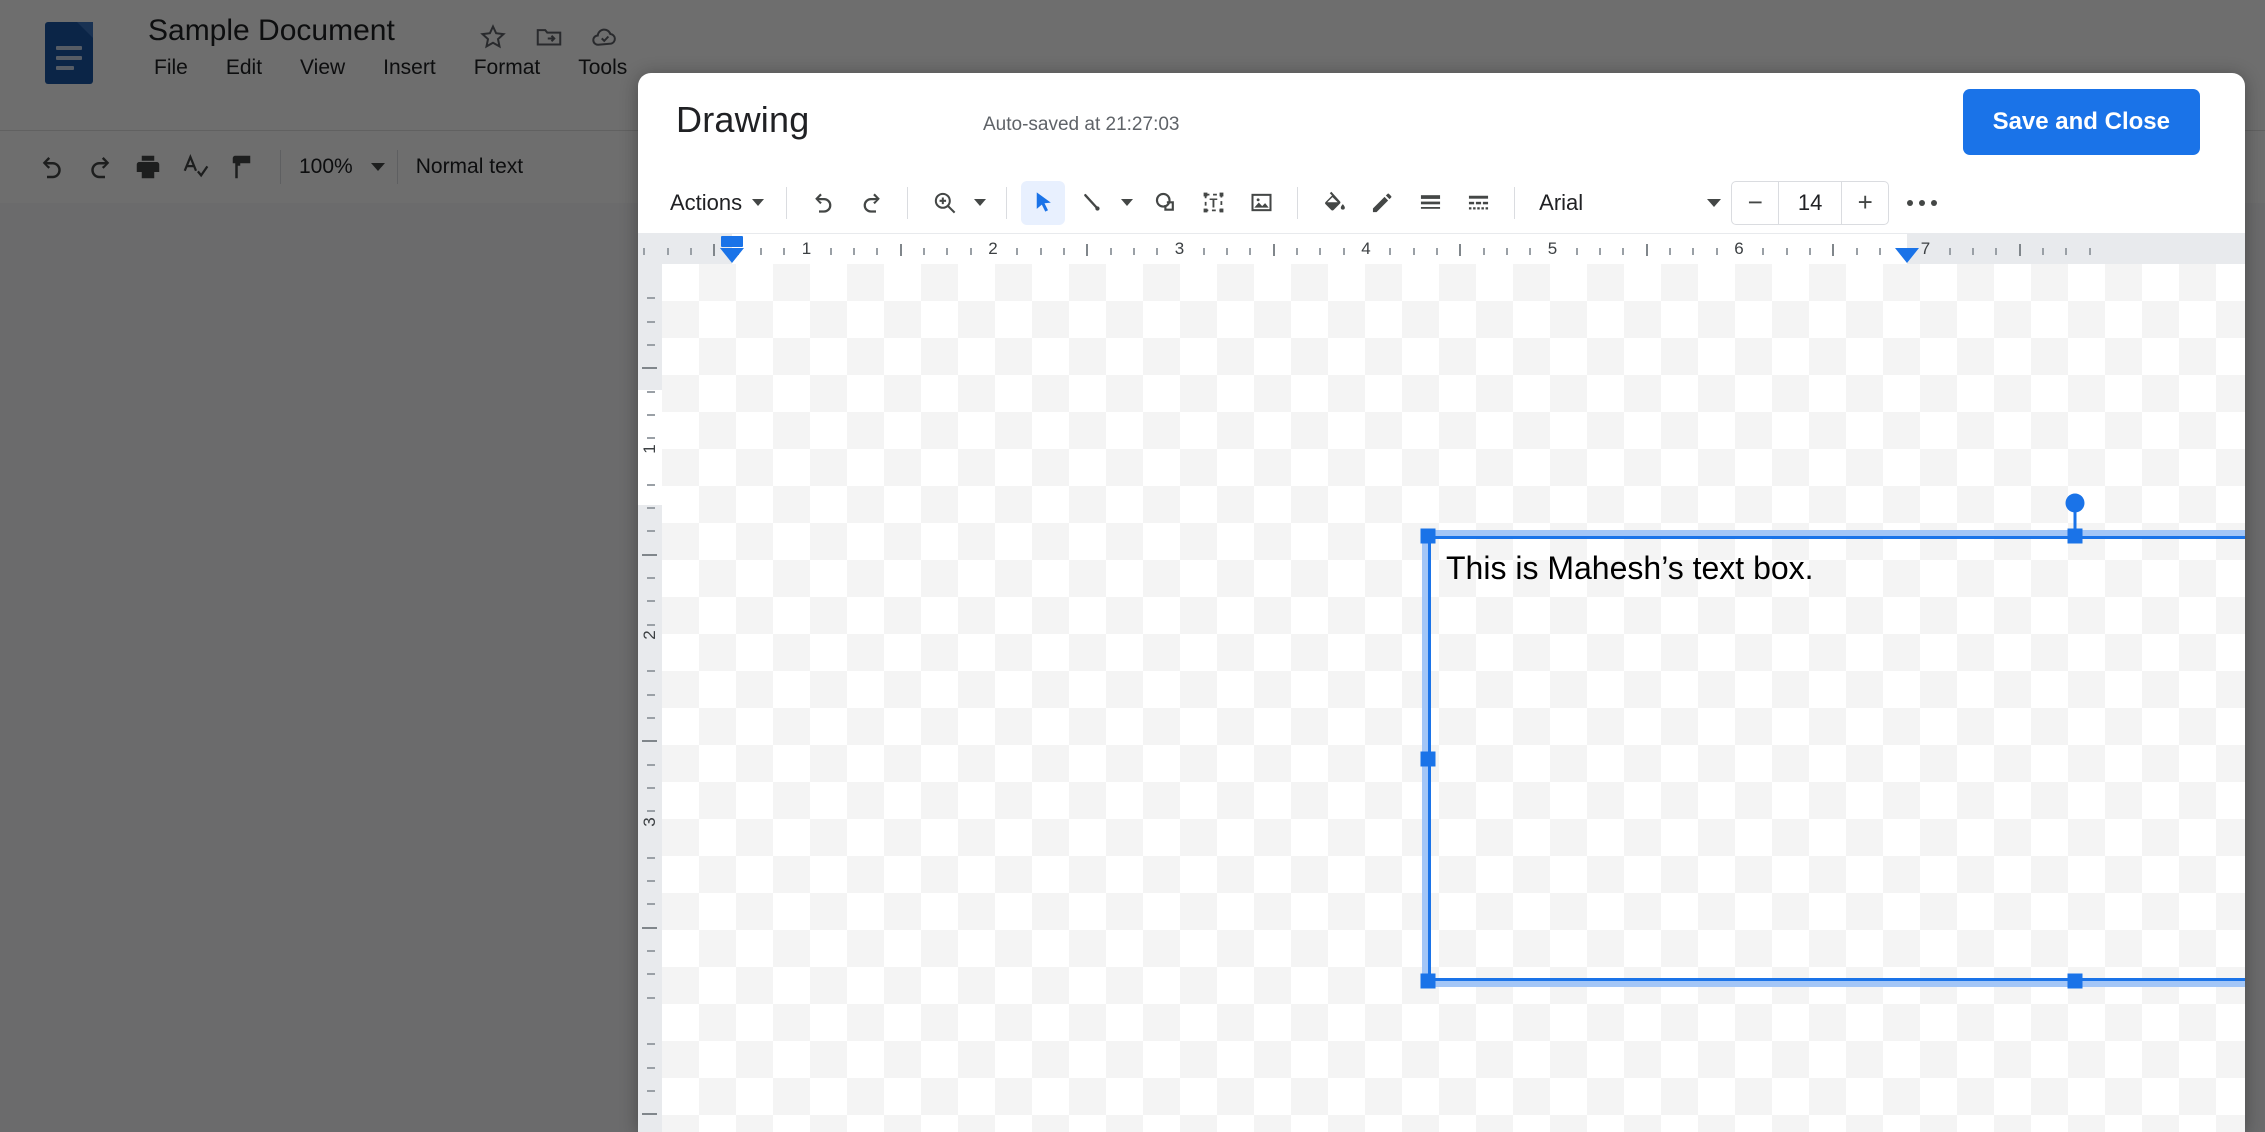  What do you see at coordinates (649, 635) in the screenshot?
I see `ruler-number: 2` at bounding box center [649, 635].